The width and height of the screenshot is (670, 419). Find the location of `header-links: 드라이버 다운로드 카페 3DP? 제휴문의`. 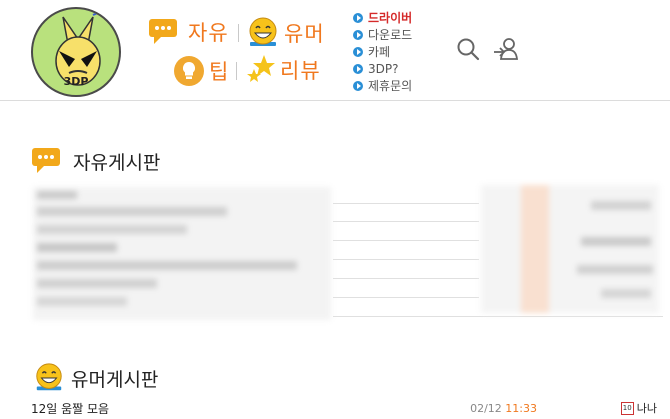

header-links: 드라이버 다운로드 카페 3DP? 제휴문의 is located at coordinates (382, 51).